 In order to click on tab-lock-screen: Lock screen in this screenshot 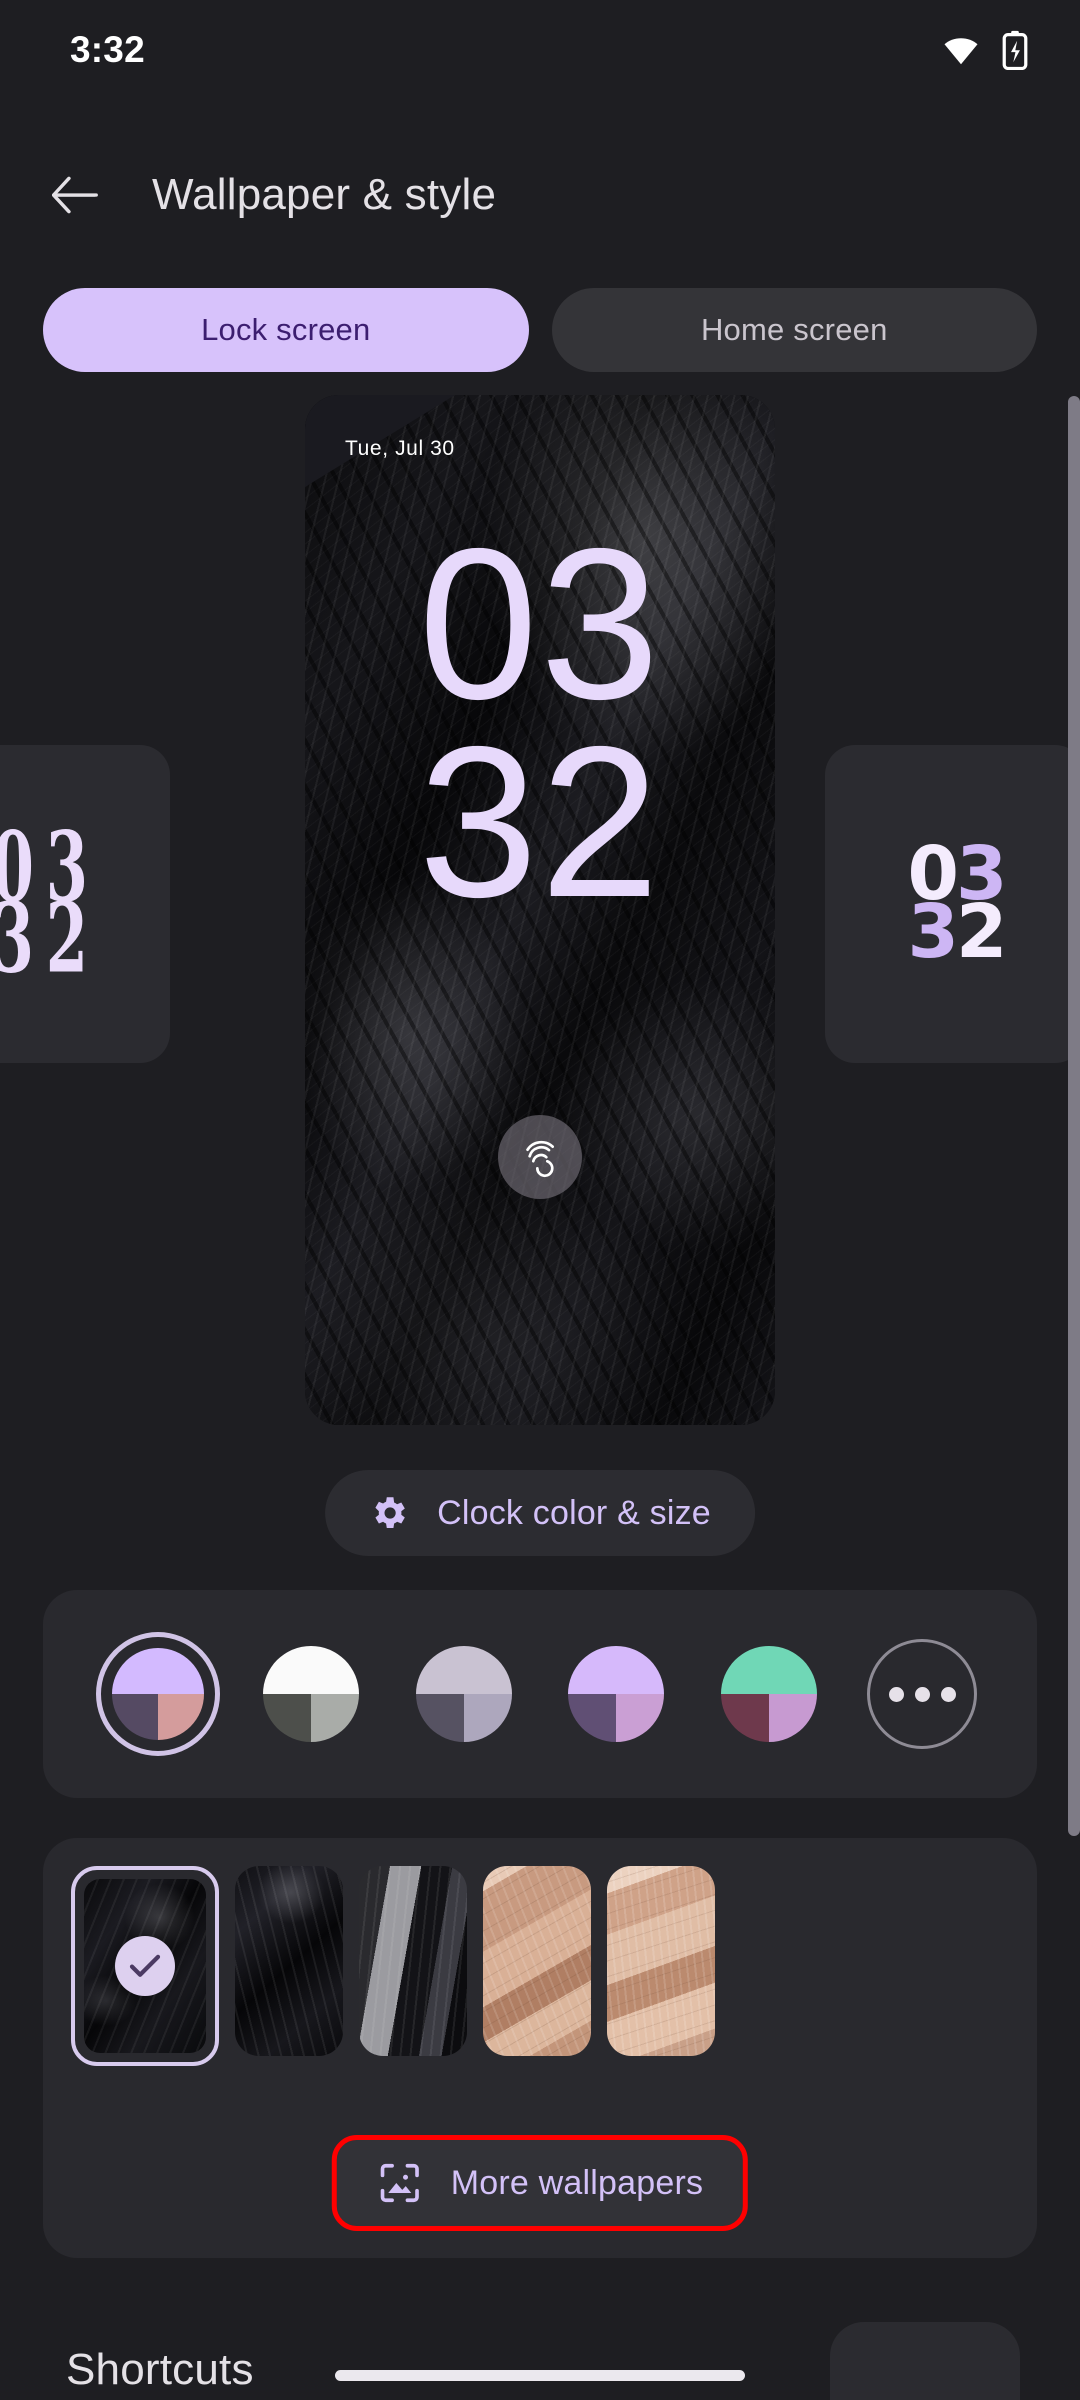, I will do `click(286, 330)`.